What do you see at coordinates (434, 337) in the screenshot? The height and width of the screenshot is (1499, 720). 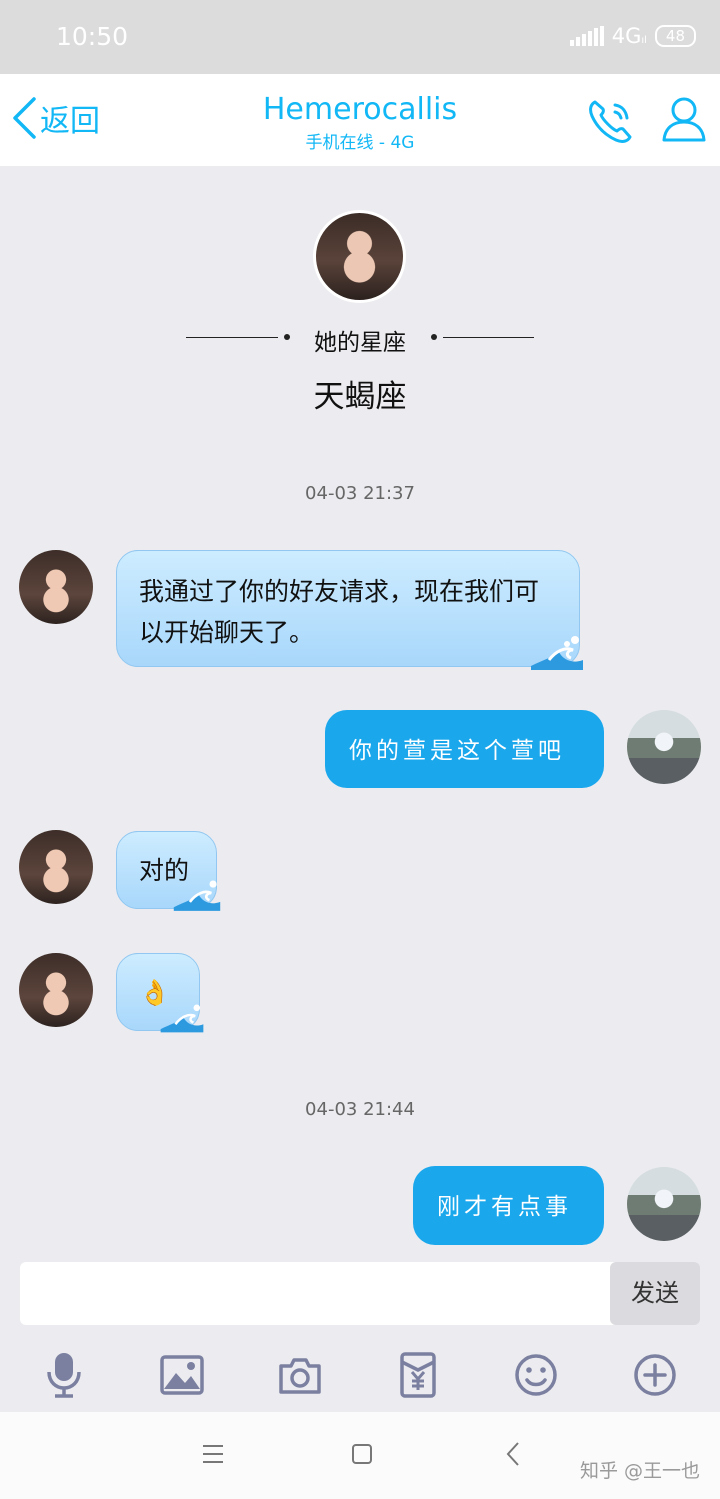 I see `divider-dot-right` at bounding box center [434, 337].